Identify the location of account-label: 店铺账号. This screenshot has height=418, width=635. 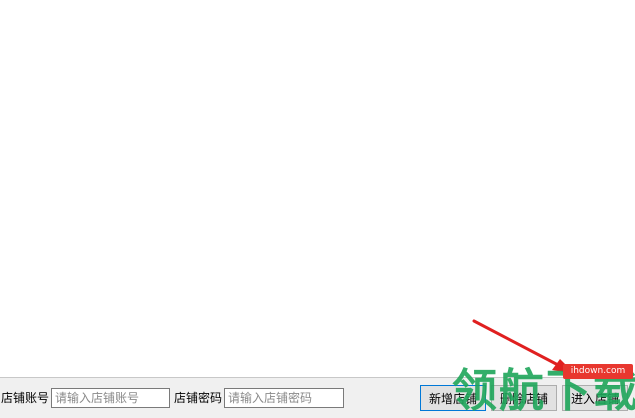
(25, 398).